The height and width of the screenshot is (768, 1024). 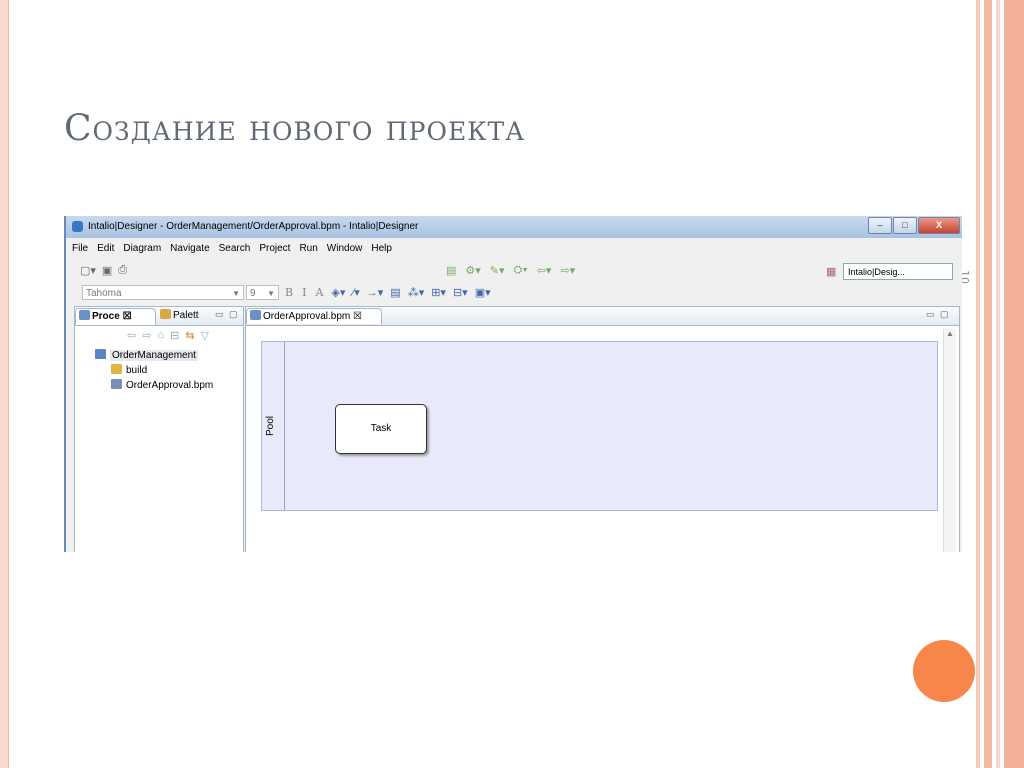 I want to click on menu-run: Run, so click(x=308, y=248).